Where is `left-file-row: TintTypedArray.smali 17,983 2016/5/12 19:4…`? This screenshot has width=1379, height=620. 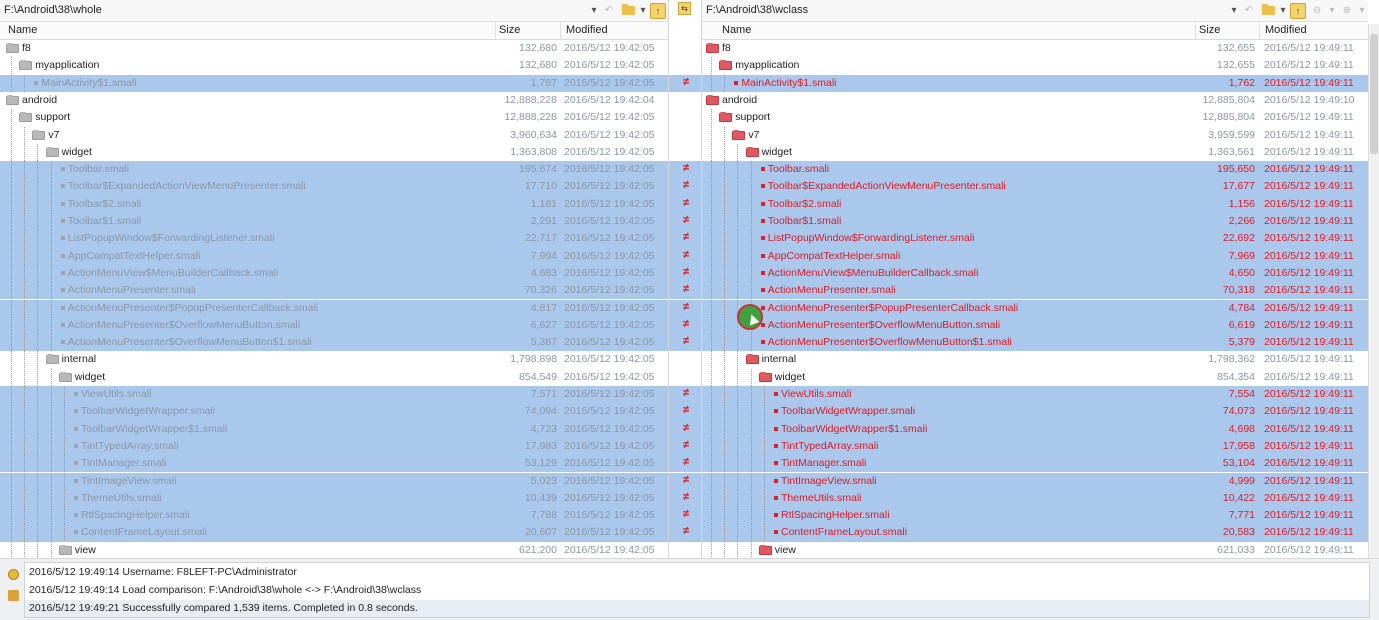 left-file-row: TintTypedArray.smali 17,983 2016/5/12 19:4… is located at coordinates (334, 446).